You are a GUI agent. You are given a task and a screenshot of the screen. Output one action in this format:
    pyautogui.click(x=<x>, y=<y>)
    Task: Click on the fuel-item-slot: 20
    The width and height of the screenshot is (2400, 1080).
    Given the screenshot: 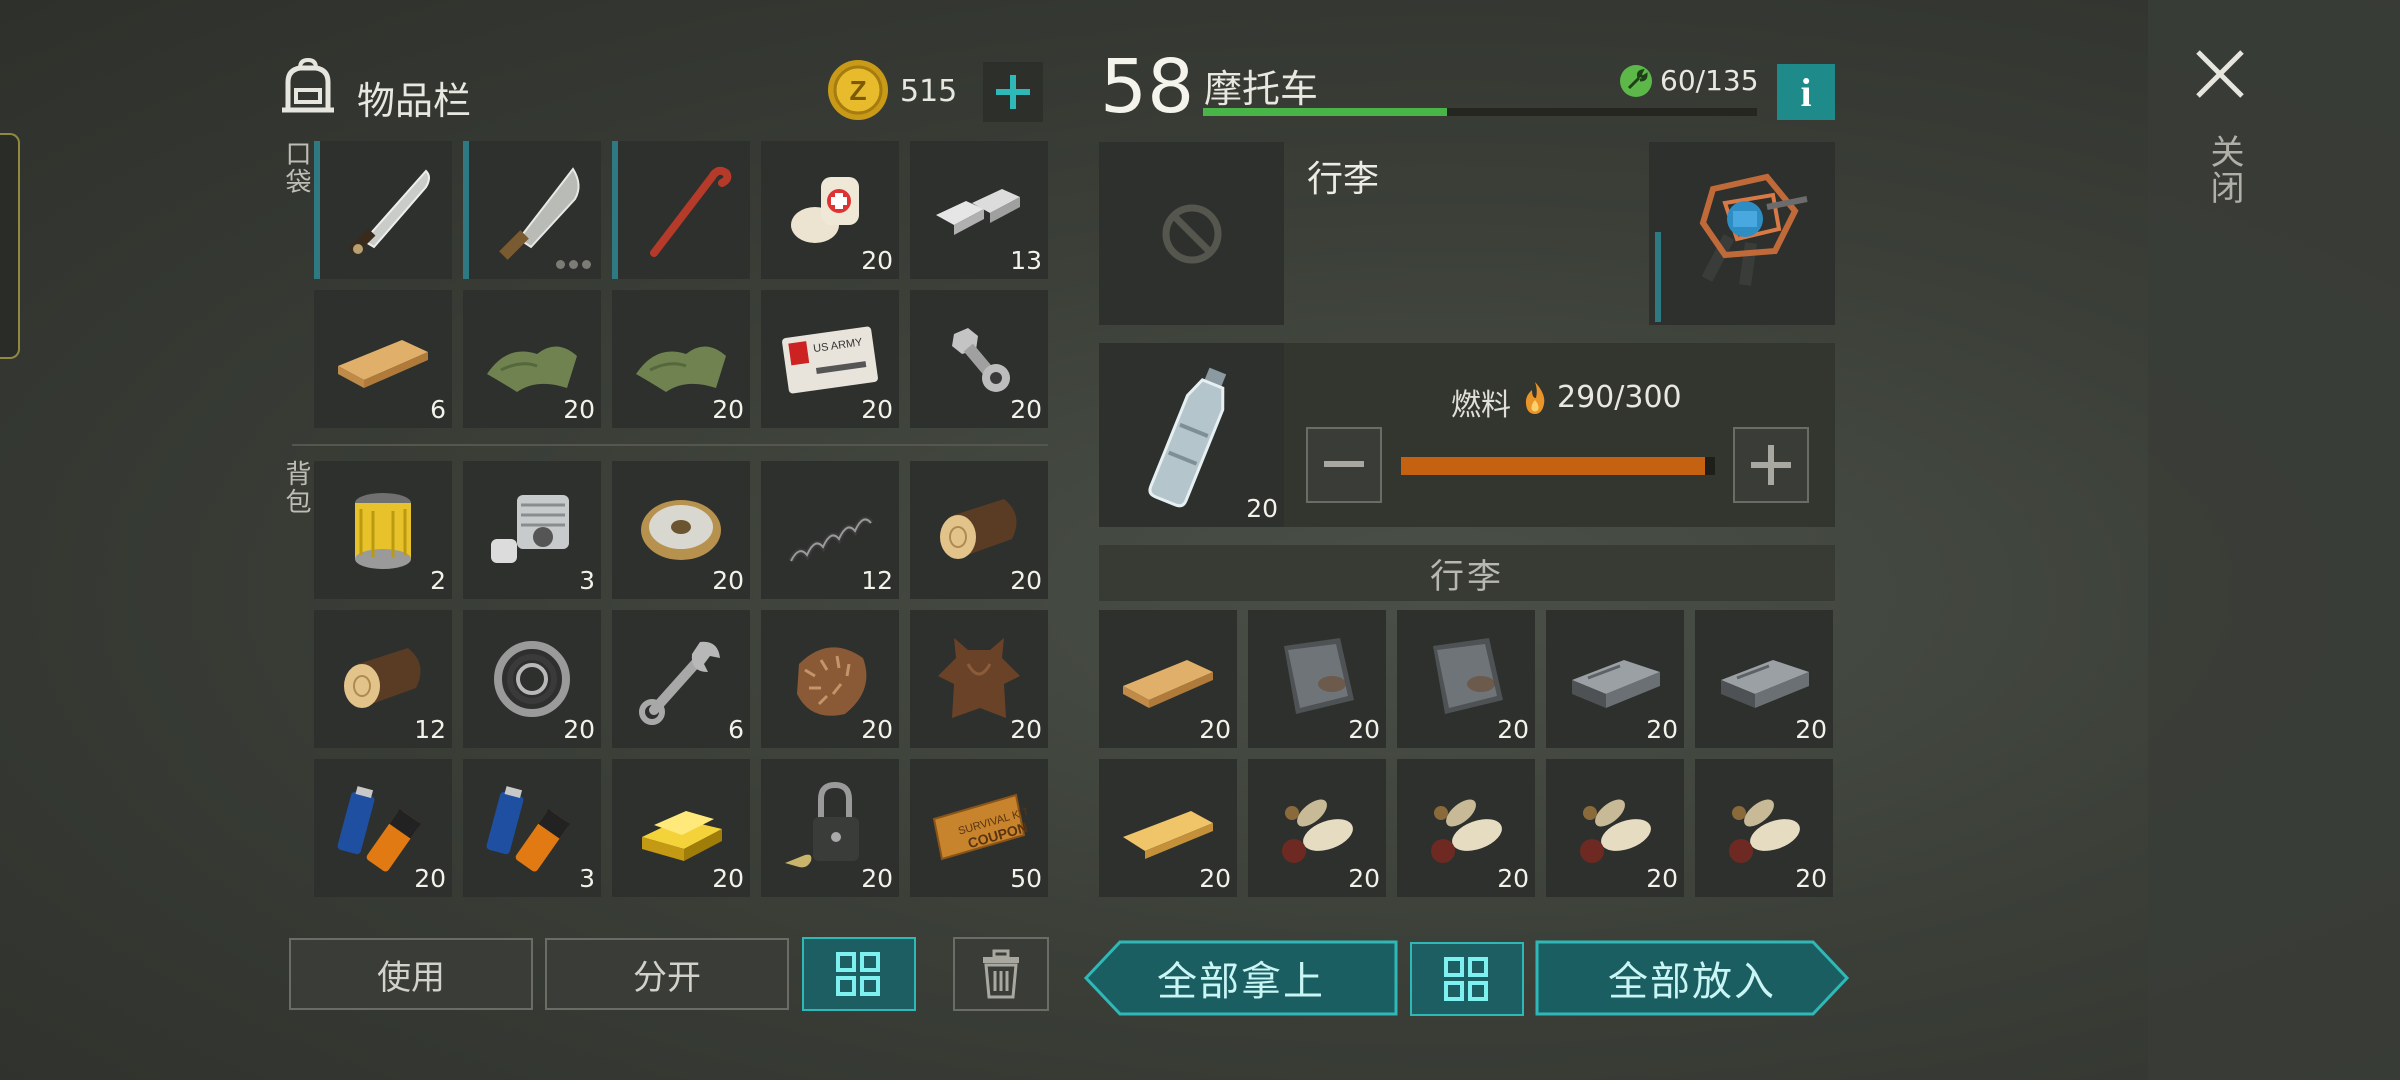 What is the action you would take?
    pyautogui.click(x=1191, y=435)
    